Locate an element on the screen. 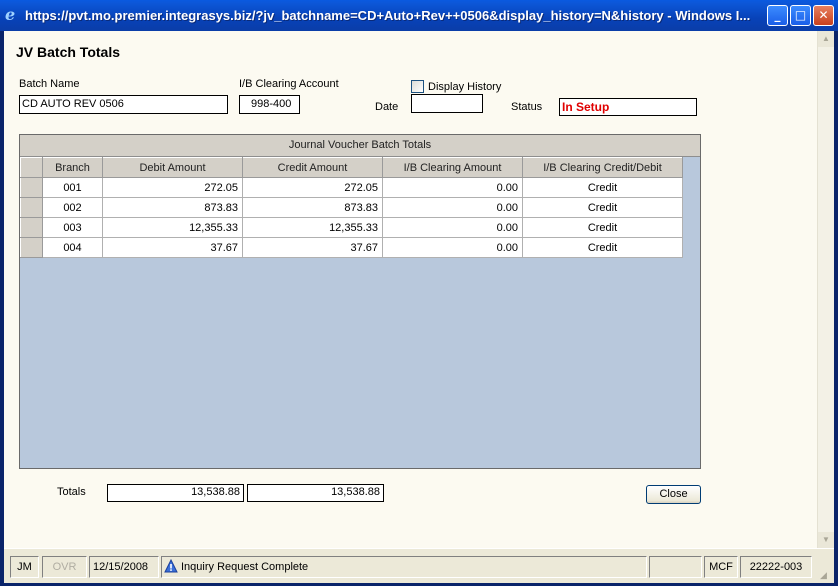 Image resolution: width=838 pixels, height=586 pixels. table-row: 004 37.67 37.67 0.00 Credit is located at coordinates (351, 247).